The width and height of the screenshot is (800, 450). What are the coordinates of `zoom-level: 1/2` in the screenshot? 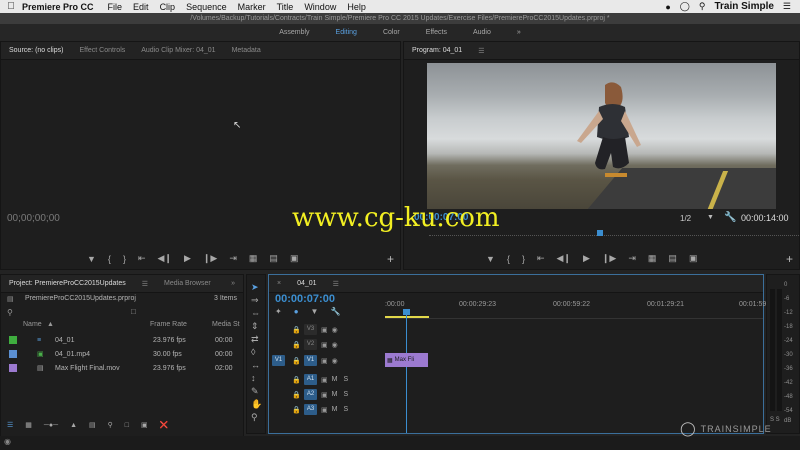 It's located at (685, 218).